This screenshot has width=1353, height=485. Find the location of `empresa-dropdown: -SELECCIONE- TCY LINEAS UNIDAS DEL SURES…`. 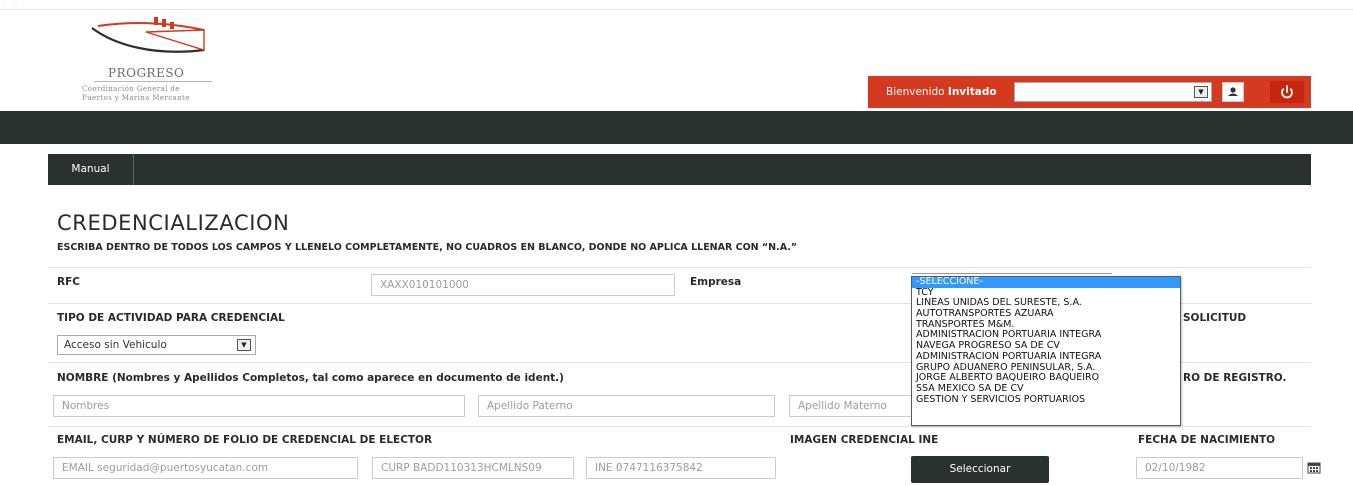

empresa-dropdown: -SELECCIONE- TCY LINEAS UNIDAS DEL SURES… is located at coordinates (1046, 349).